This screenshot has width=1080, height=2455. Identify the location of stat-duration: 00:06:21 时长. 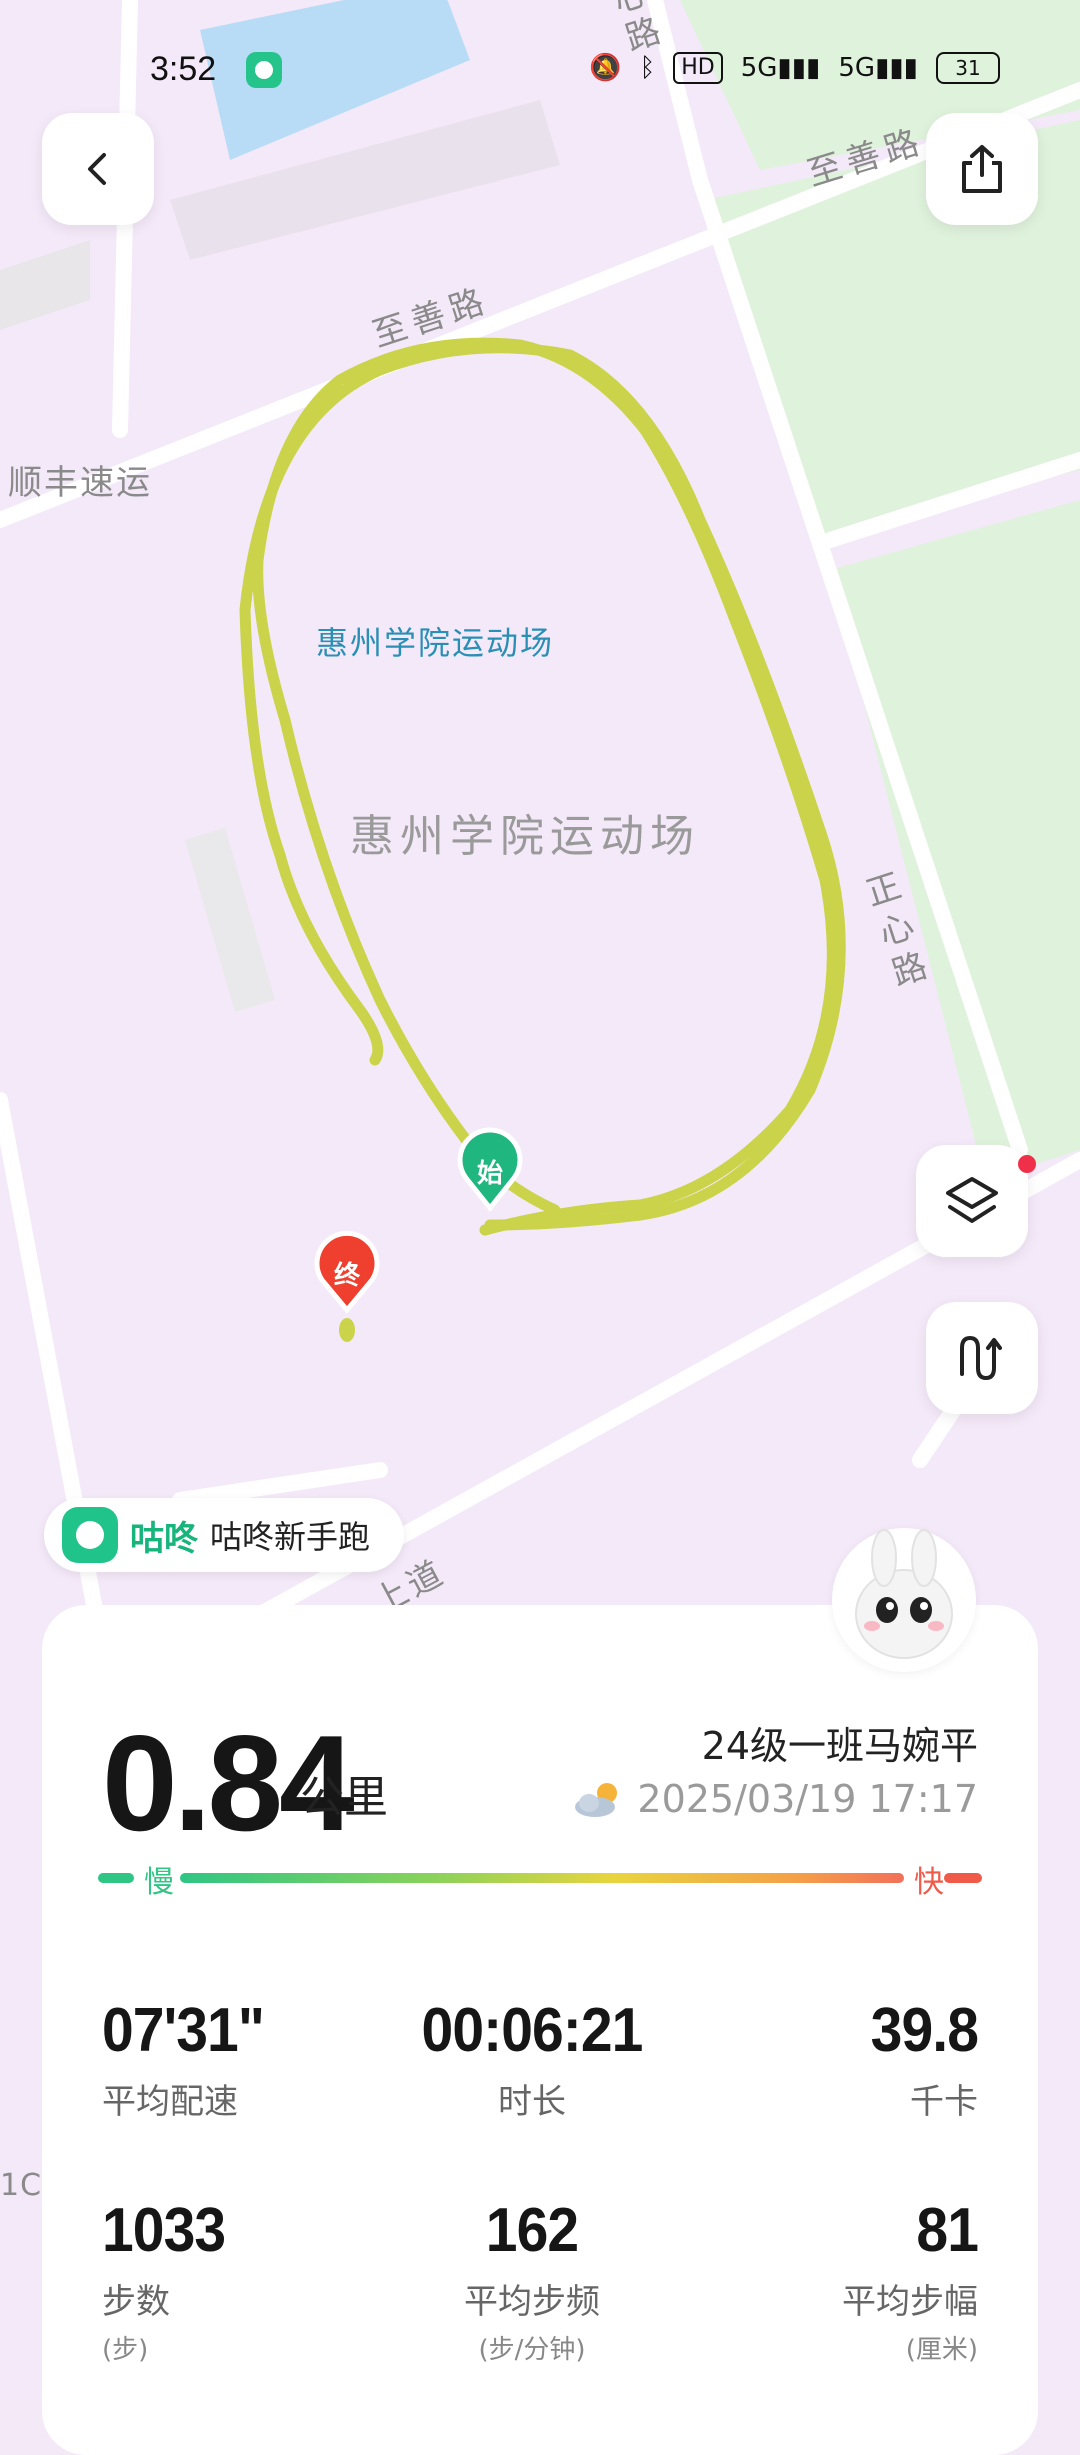
(532, 2059).